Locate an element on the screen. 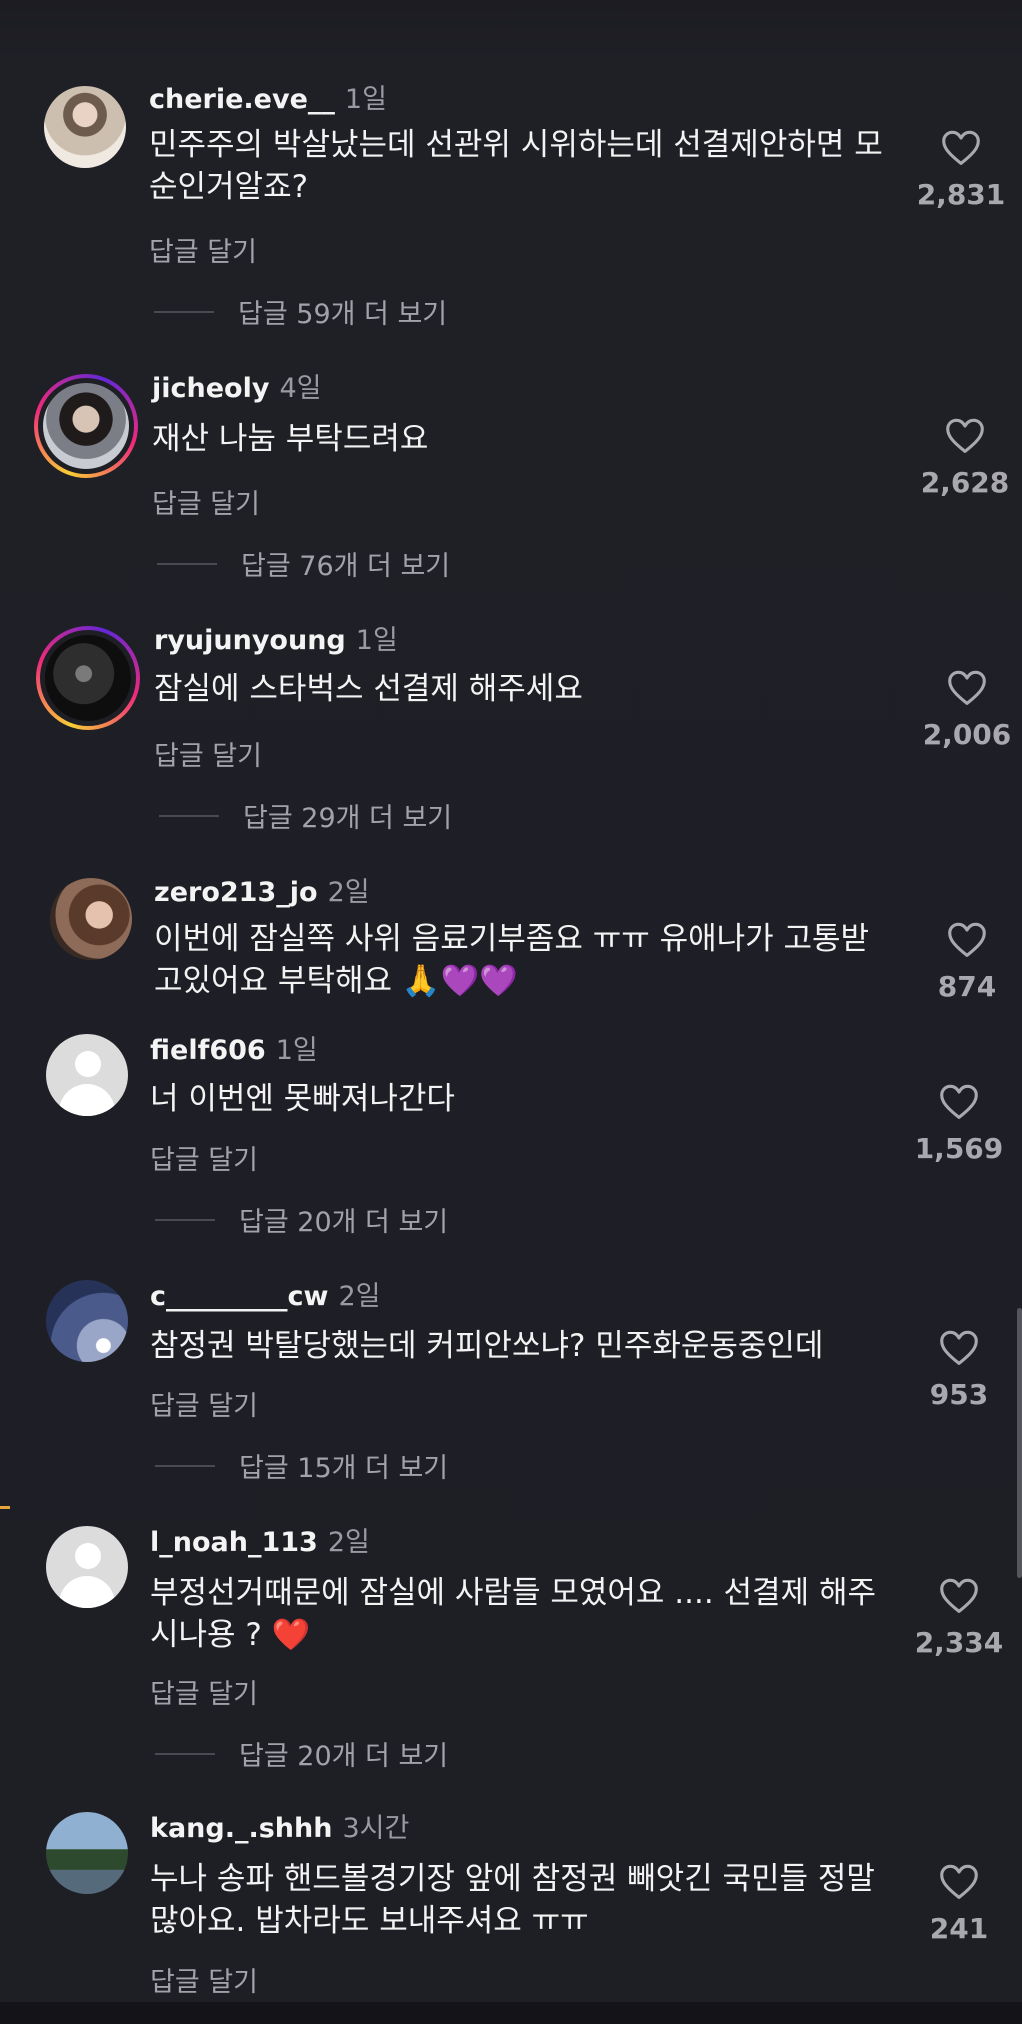 The image size is (1022, 2024). edge-marker is located at coordinates (5, 1507).